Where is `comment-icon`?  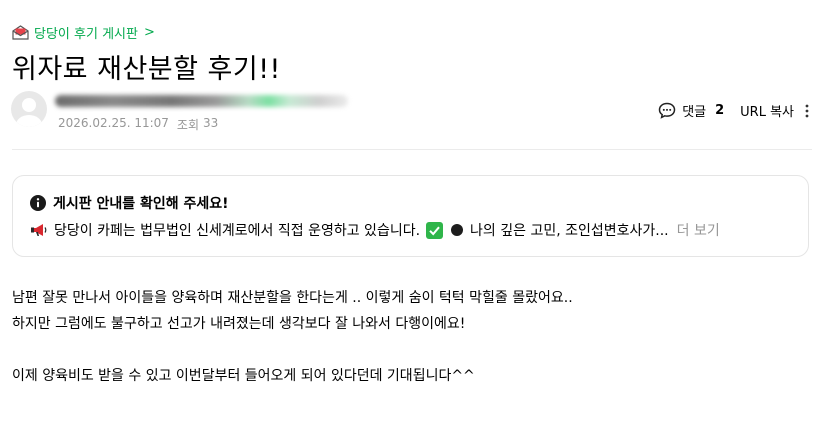 comment-icon is located at coordinates (667, 110).